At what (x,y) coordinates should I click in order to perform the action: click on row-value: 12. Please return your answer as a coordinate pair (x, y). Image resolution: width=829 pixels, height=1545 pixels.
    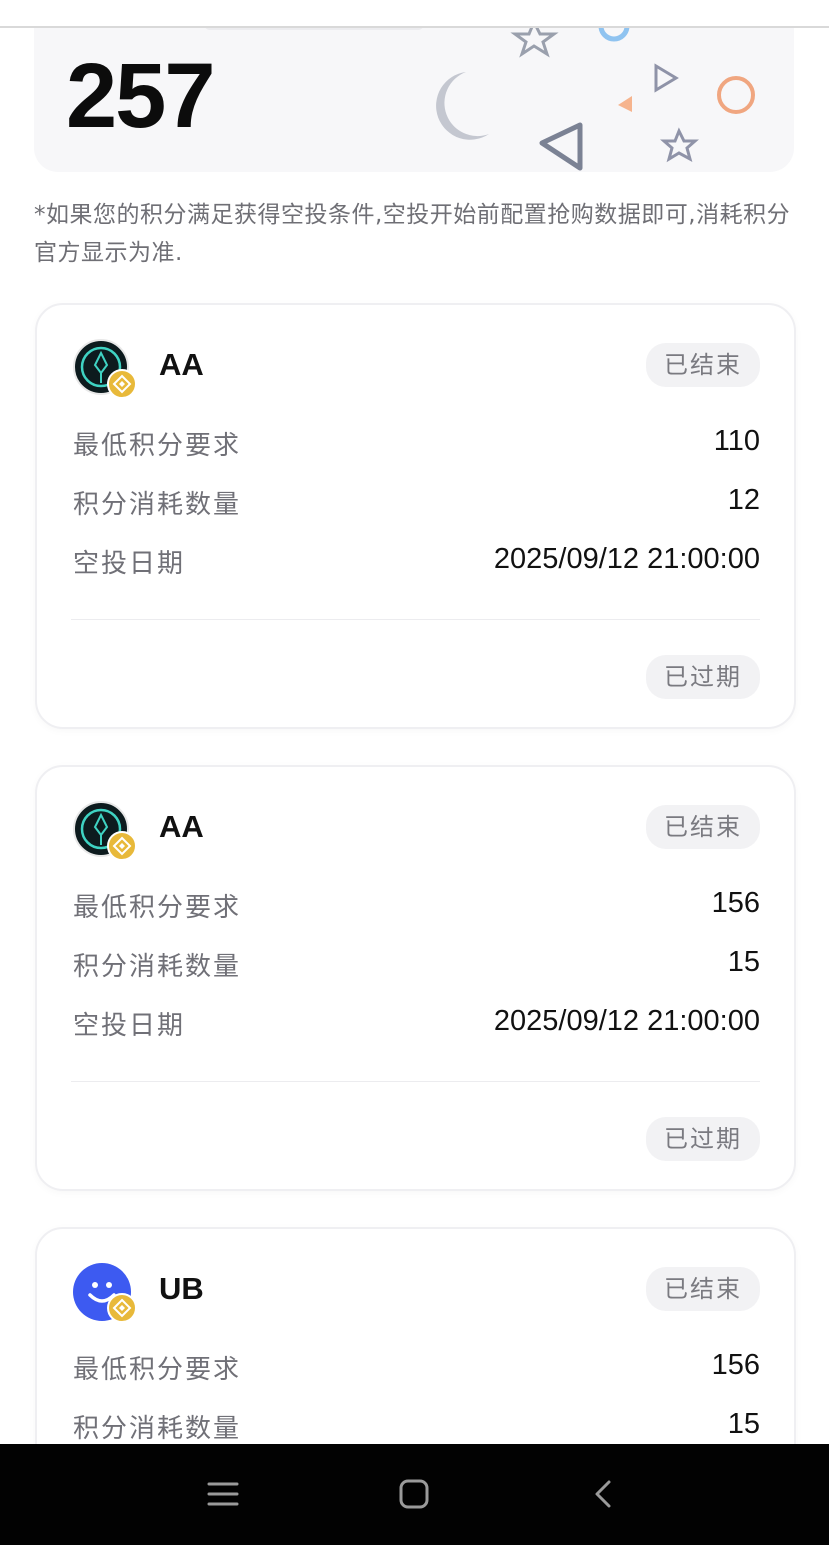
    Looking at the image, I should click on (743, 500).